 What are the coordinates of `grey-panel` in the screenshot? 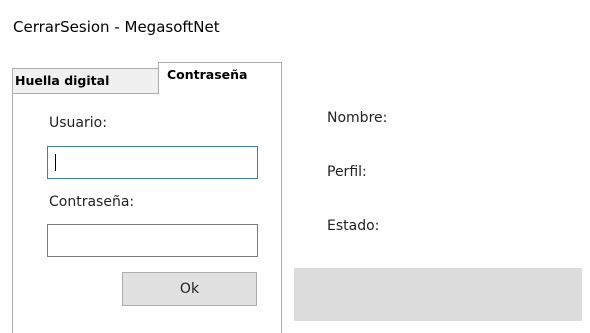 It's located at (438, 294).